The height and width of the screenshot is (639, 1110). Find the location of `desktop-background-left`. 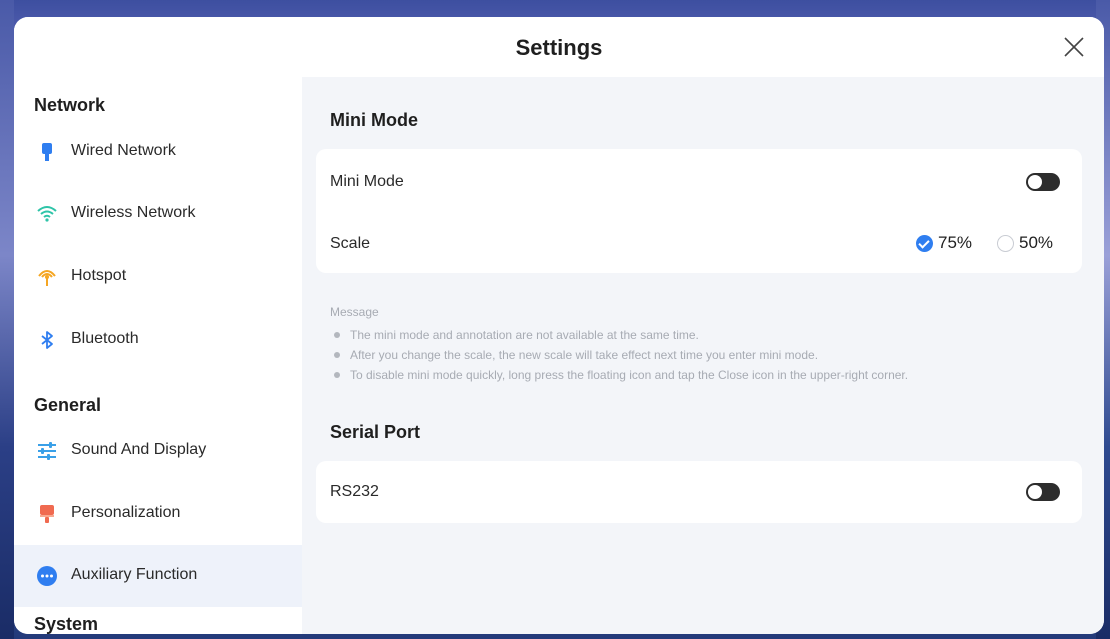

desktop-background-left is located at coordinates (7, 319).